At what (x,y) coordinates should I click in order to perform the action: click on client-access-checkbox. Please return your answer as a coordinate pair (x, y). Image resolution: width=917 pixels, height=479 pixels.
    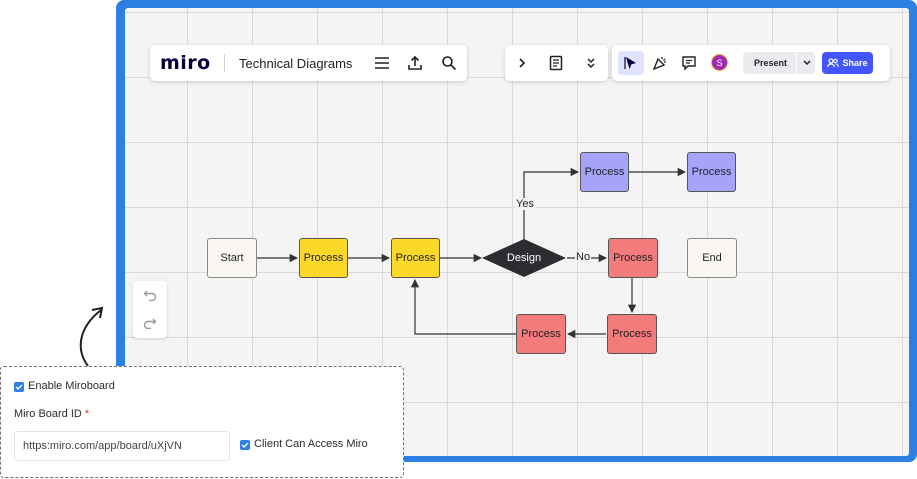
    Looking at the image, I should click on (245, 445).